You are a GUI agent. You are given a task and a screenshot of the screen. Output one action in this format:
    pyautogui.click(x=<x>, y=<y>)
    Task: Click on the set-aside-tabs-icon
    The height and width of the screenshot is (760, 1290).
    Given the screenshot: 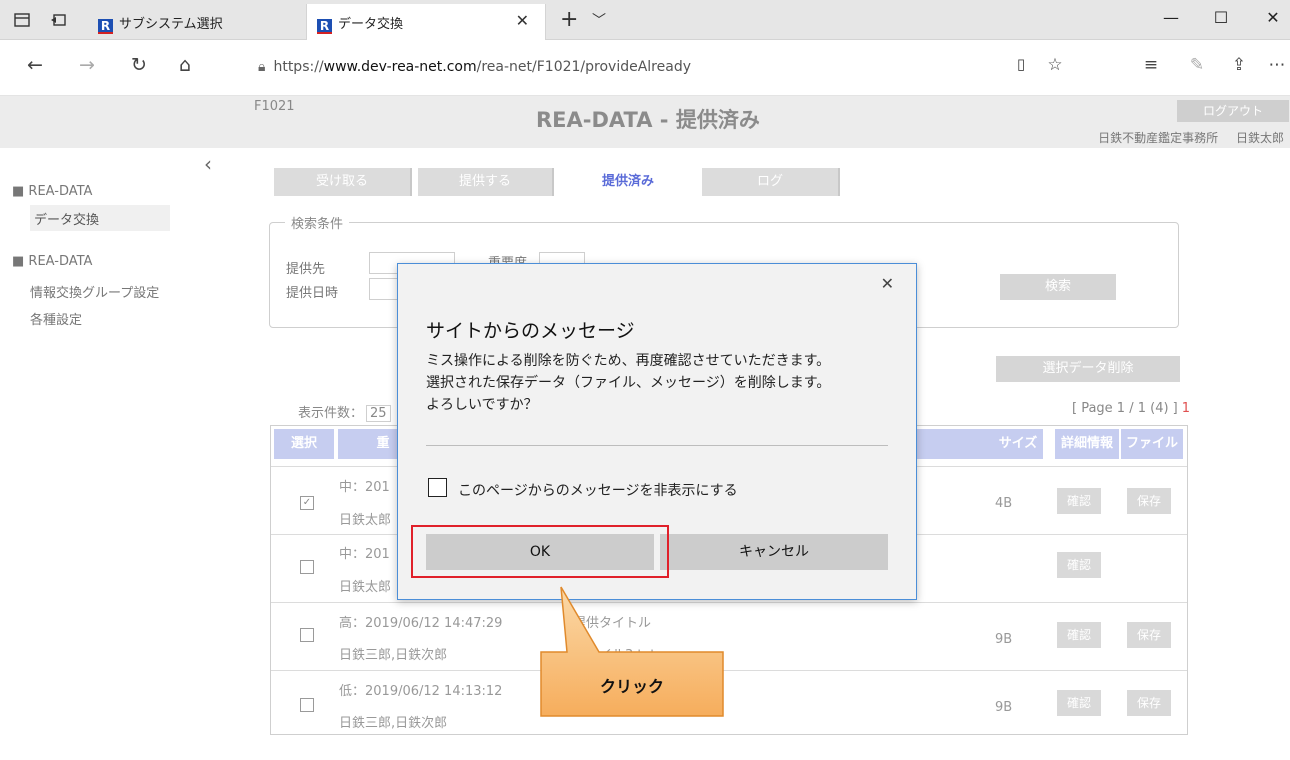 What is the action you would take?
    pyautogui.click(x=58, y=20)
    